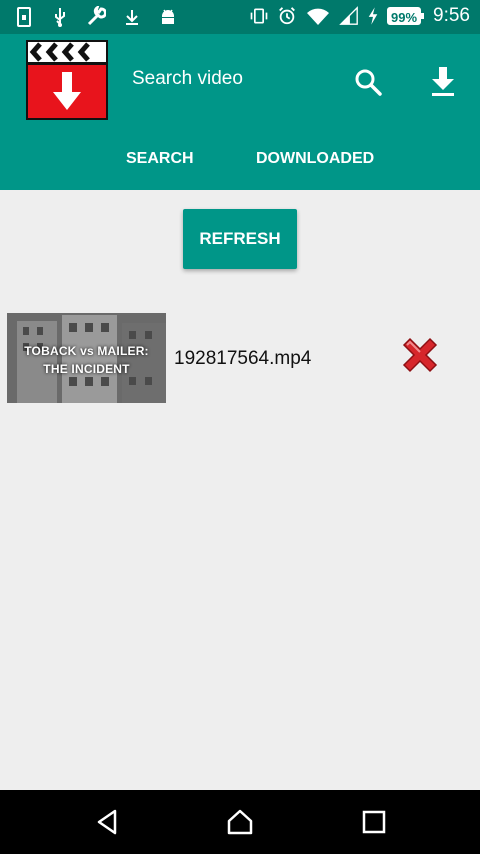  I want to click on download-arrow-icon, so click(132, 17).